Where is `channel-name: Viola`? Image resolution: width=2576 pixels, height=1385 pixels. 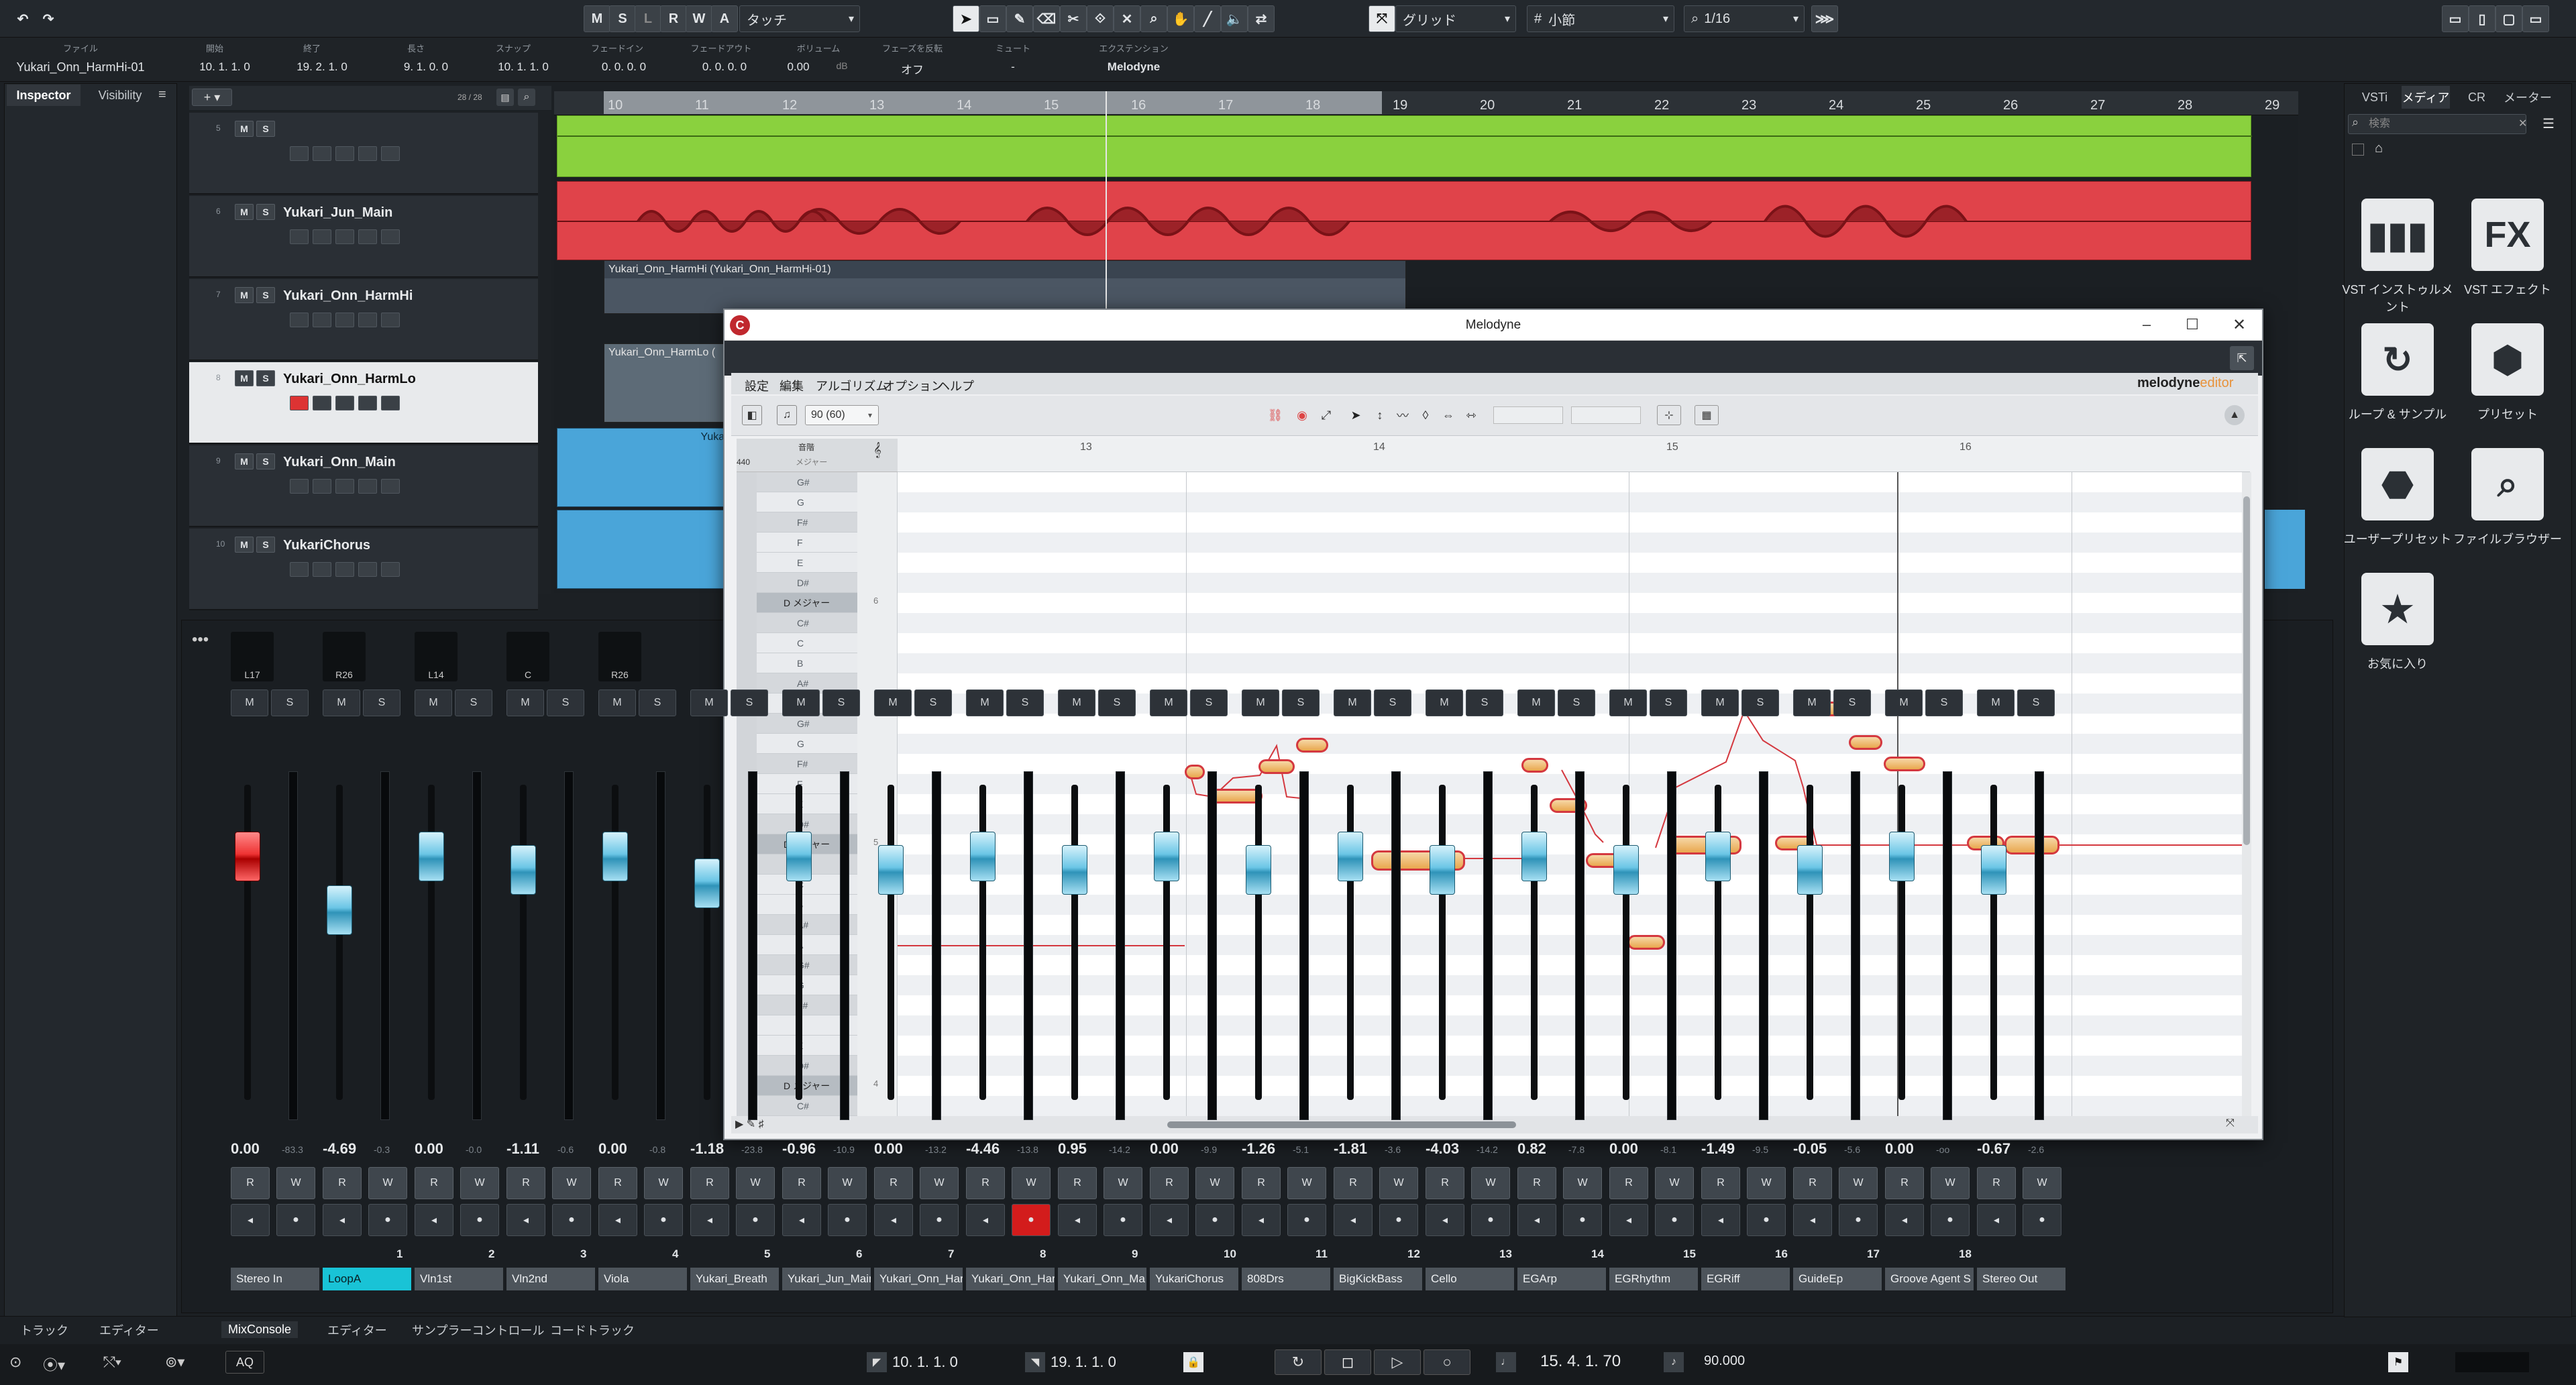 channel-name: Viola is located at coordinates (642, 1279).